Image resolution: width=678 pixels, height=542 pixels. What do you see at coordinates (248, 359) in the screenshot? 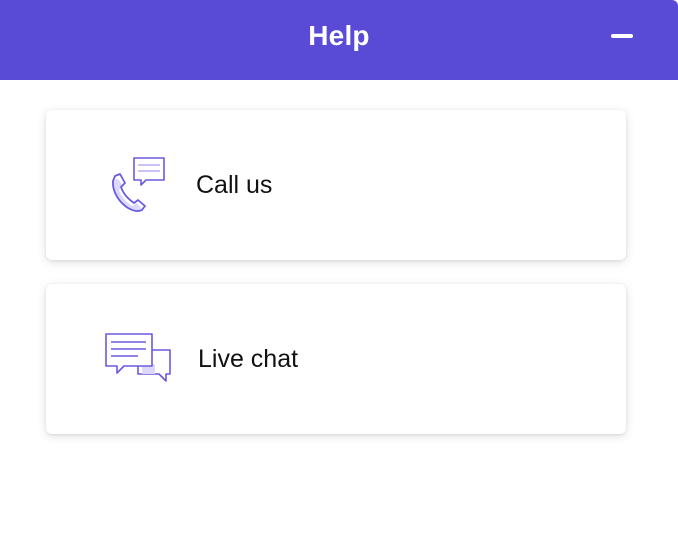
I see `live-chat-label: Live chat` at bounding box center [248, 359].